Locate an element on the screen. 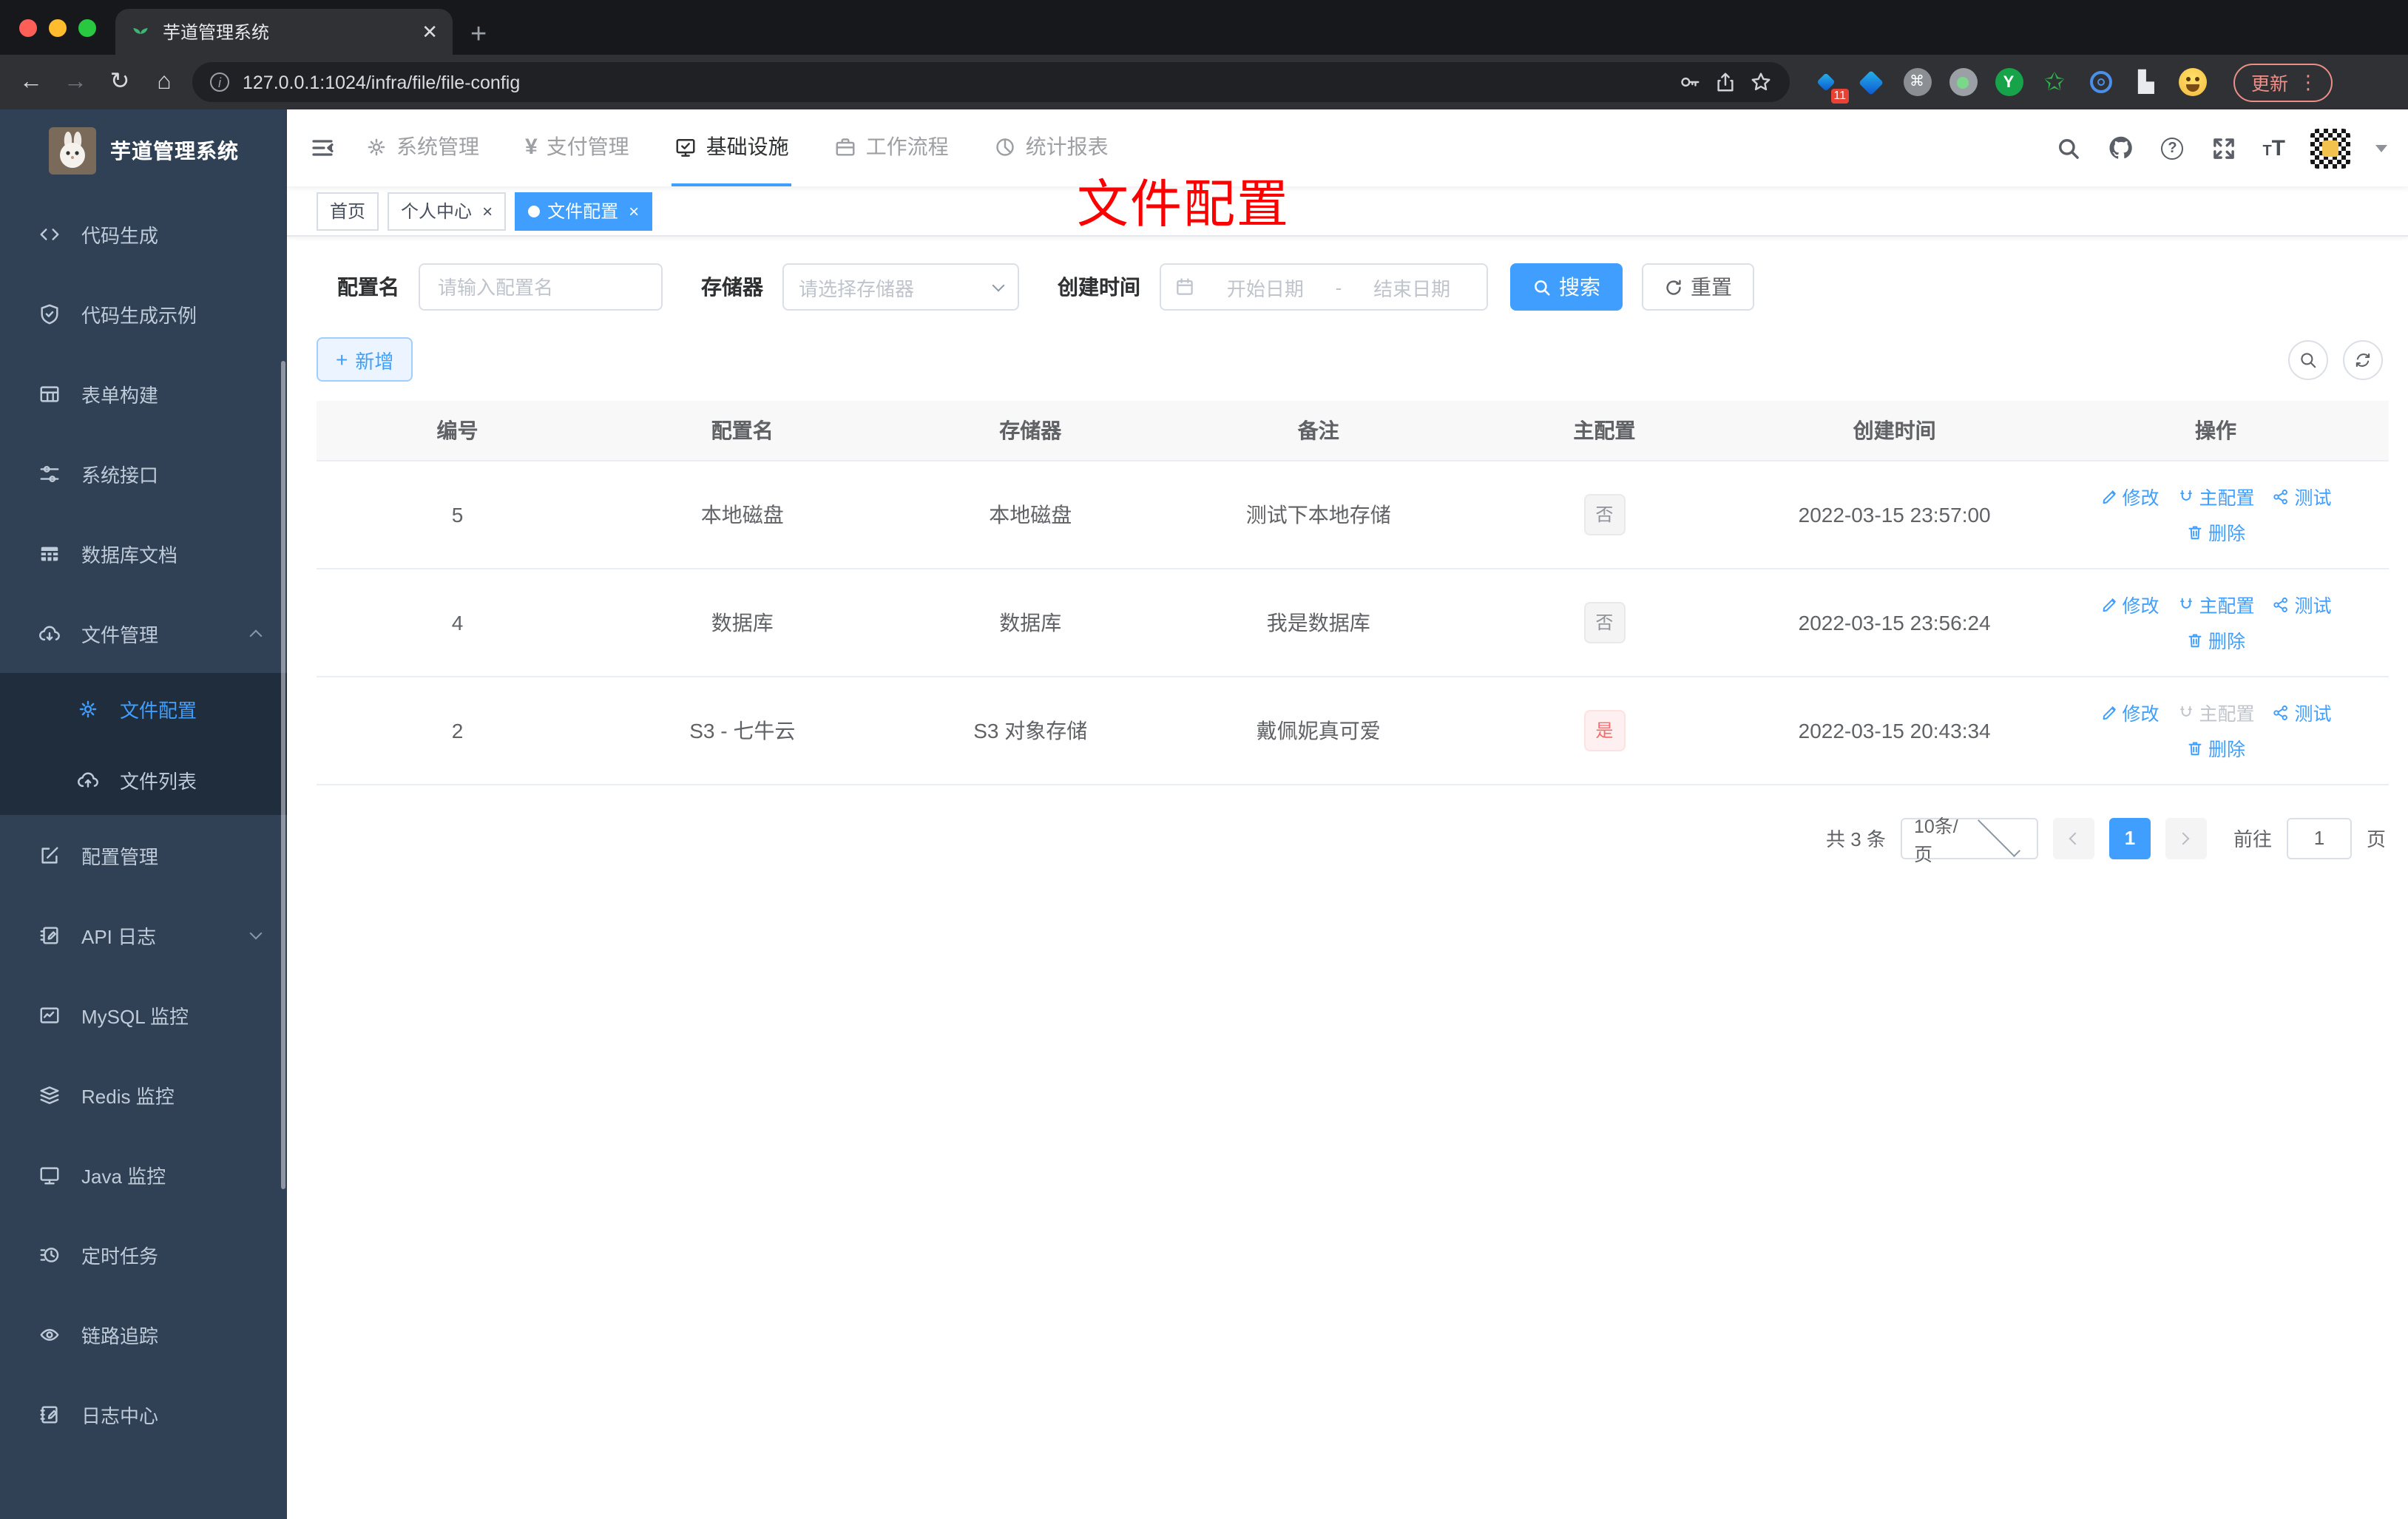 Image resolution: width=2408 pixels, height=1519 pixels. close-window-button is located at coordinates (28, 28).